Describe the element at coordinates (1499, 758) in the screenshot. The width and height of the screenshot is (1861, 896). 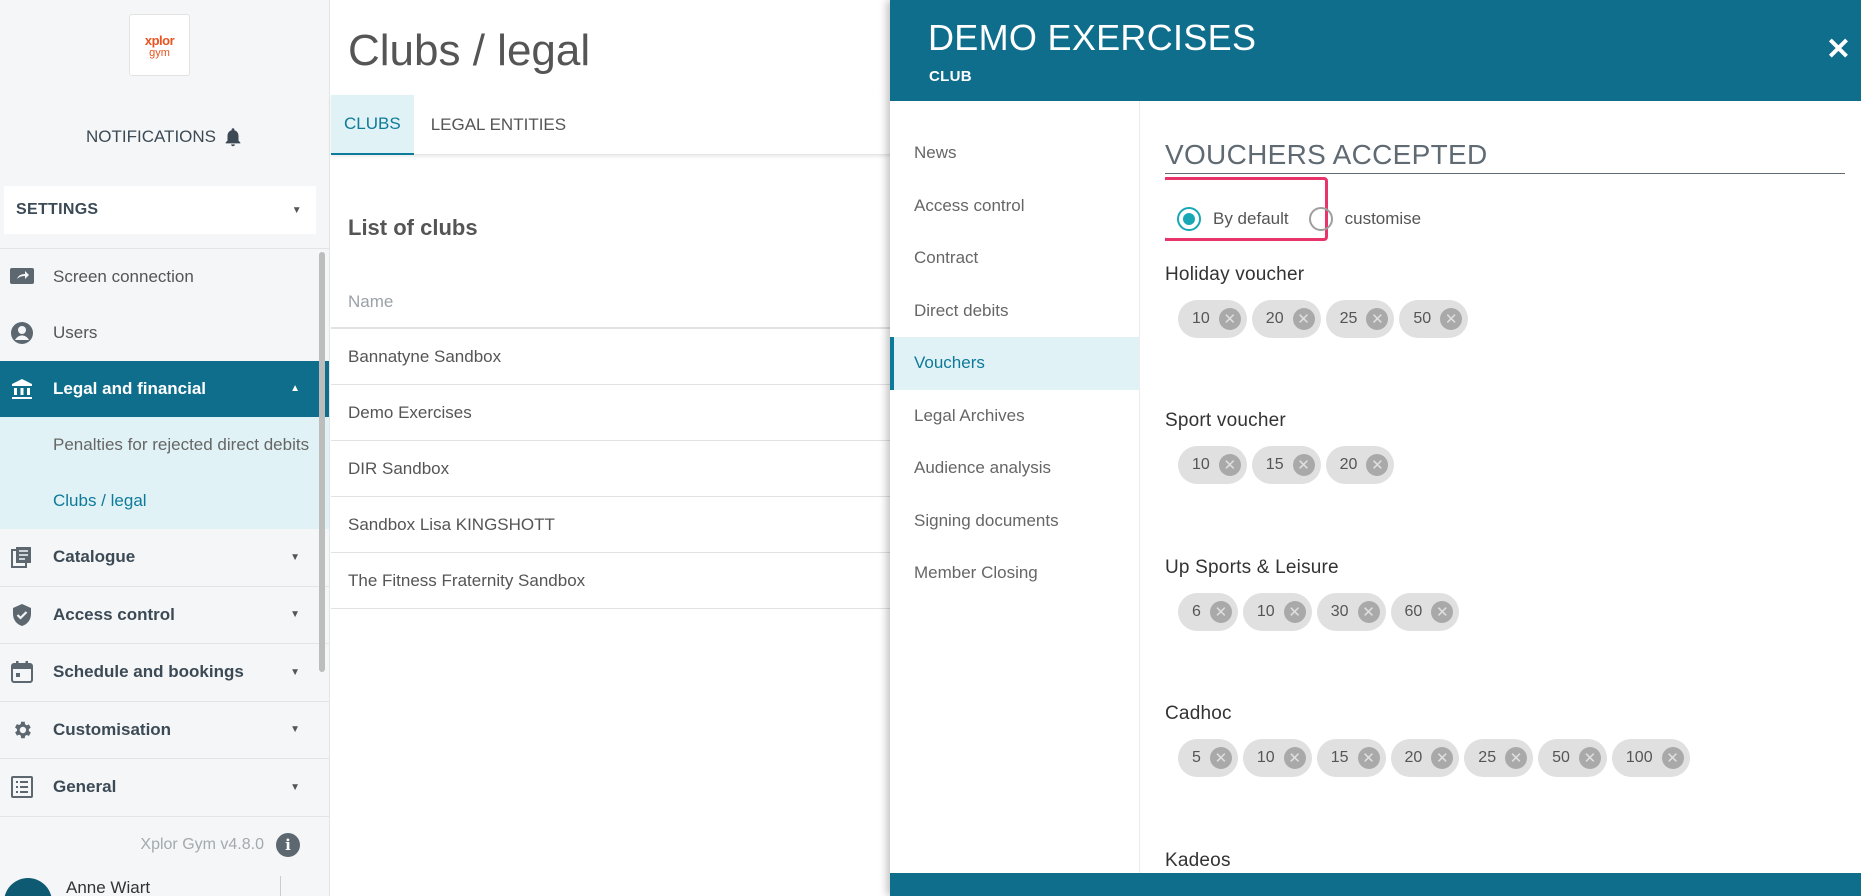
I see `voucher-chip: 25 ✕` at that location.